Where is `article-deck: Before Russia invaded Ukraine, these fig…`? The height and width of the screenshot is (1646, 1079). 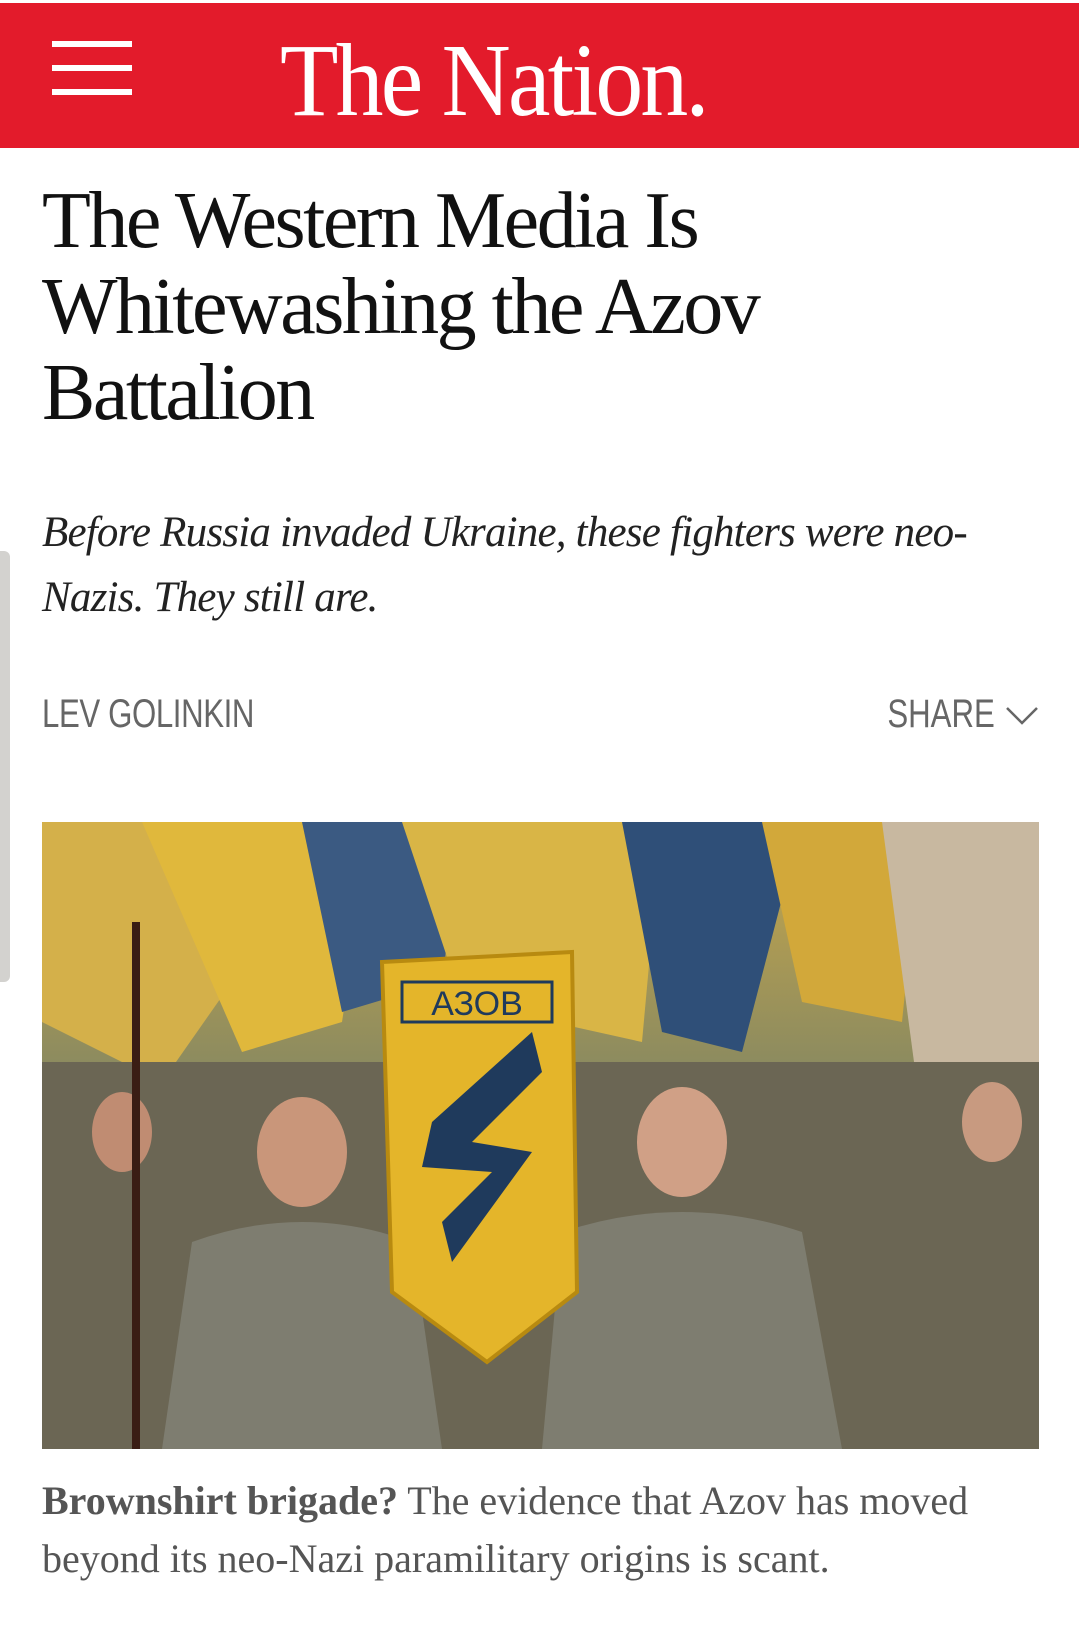 article-deck: Before Russia invaded Ukraine, these fig… is located at coordinates (505, 565).